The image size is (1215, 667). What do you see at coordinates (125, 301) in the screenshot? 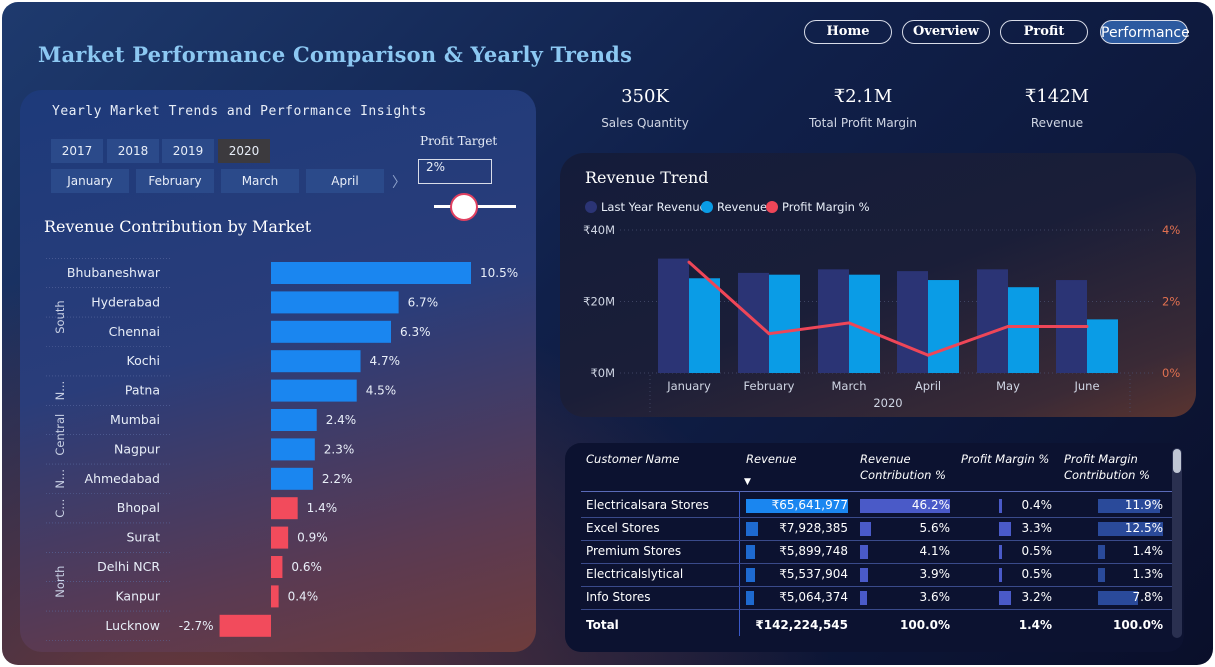
I see `category-label: Hyderabad` at bounding box center [125, 301].